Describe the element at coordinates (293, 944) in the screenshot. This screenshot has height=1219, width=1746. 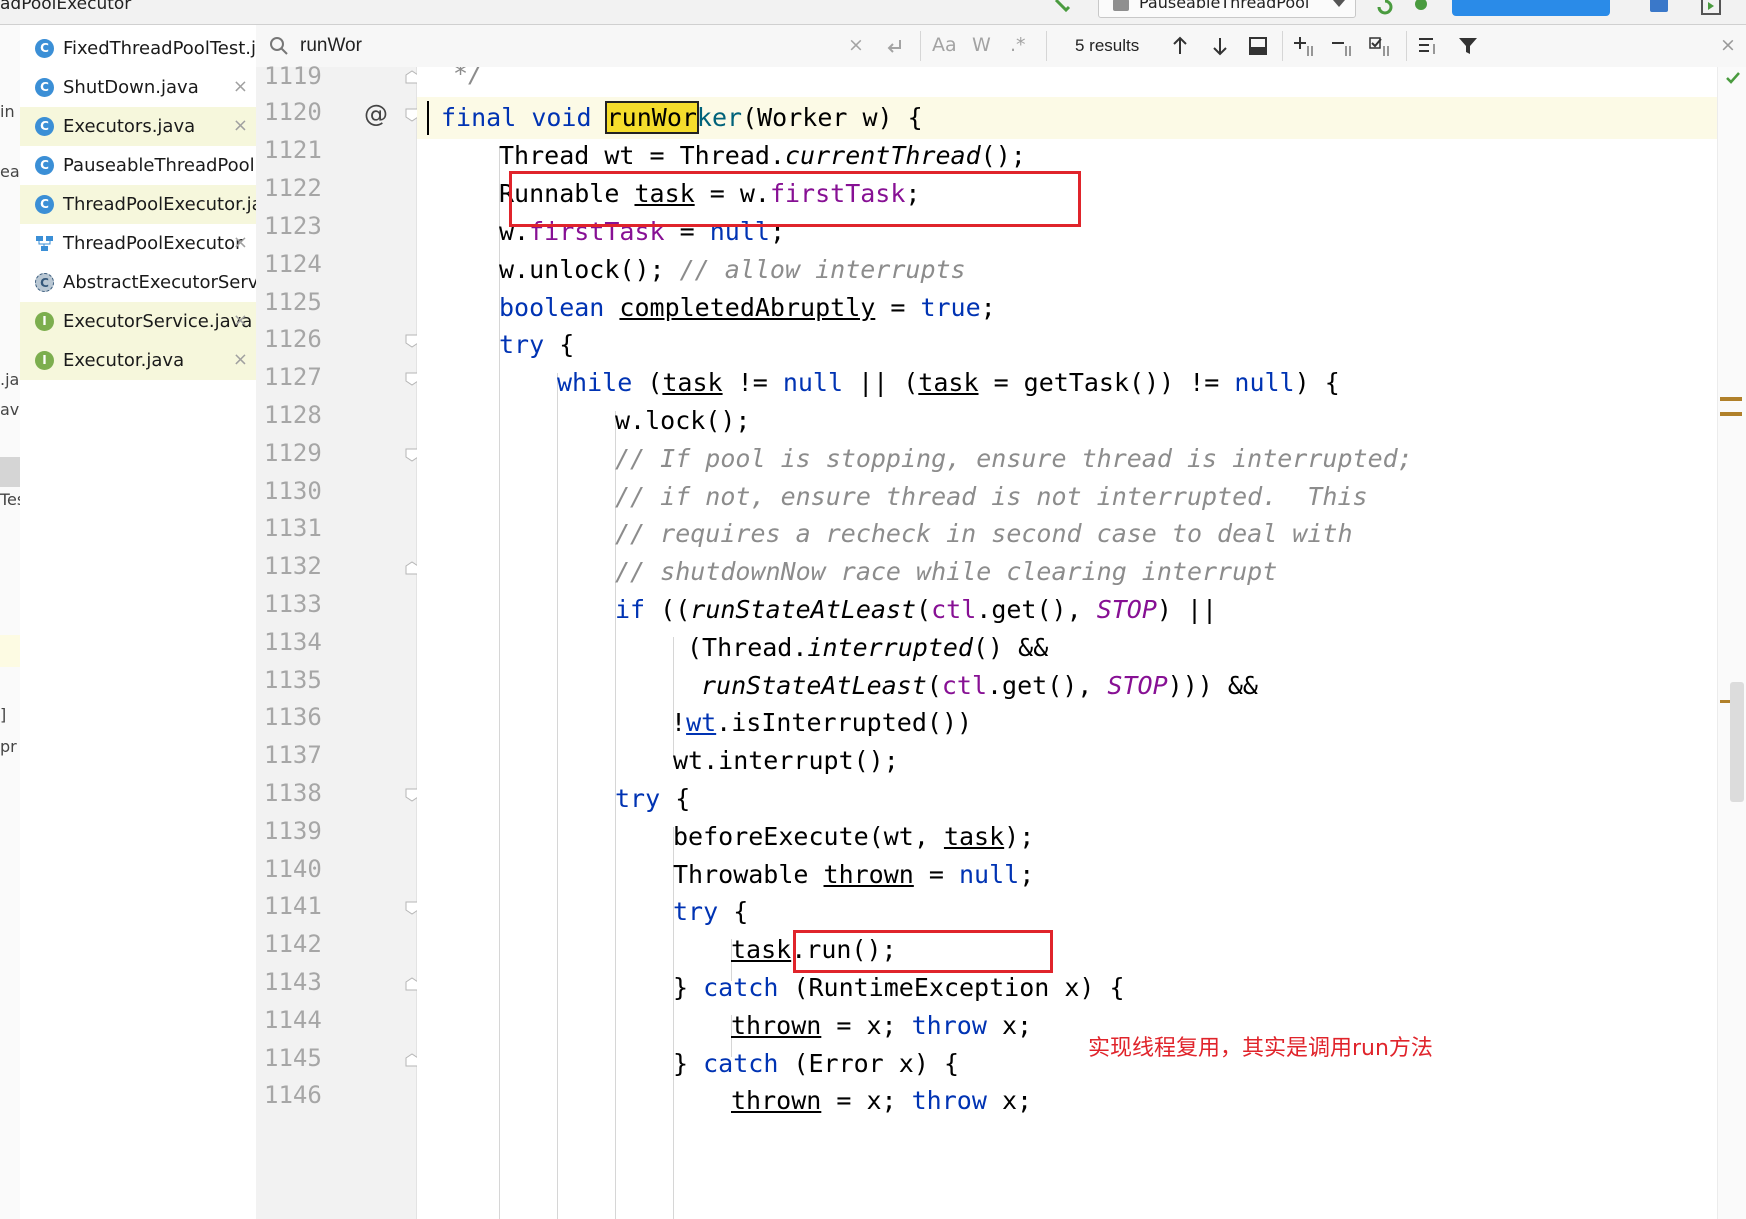
I see `line-number: 1142` at that location.